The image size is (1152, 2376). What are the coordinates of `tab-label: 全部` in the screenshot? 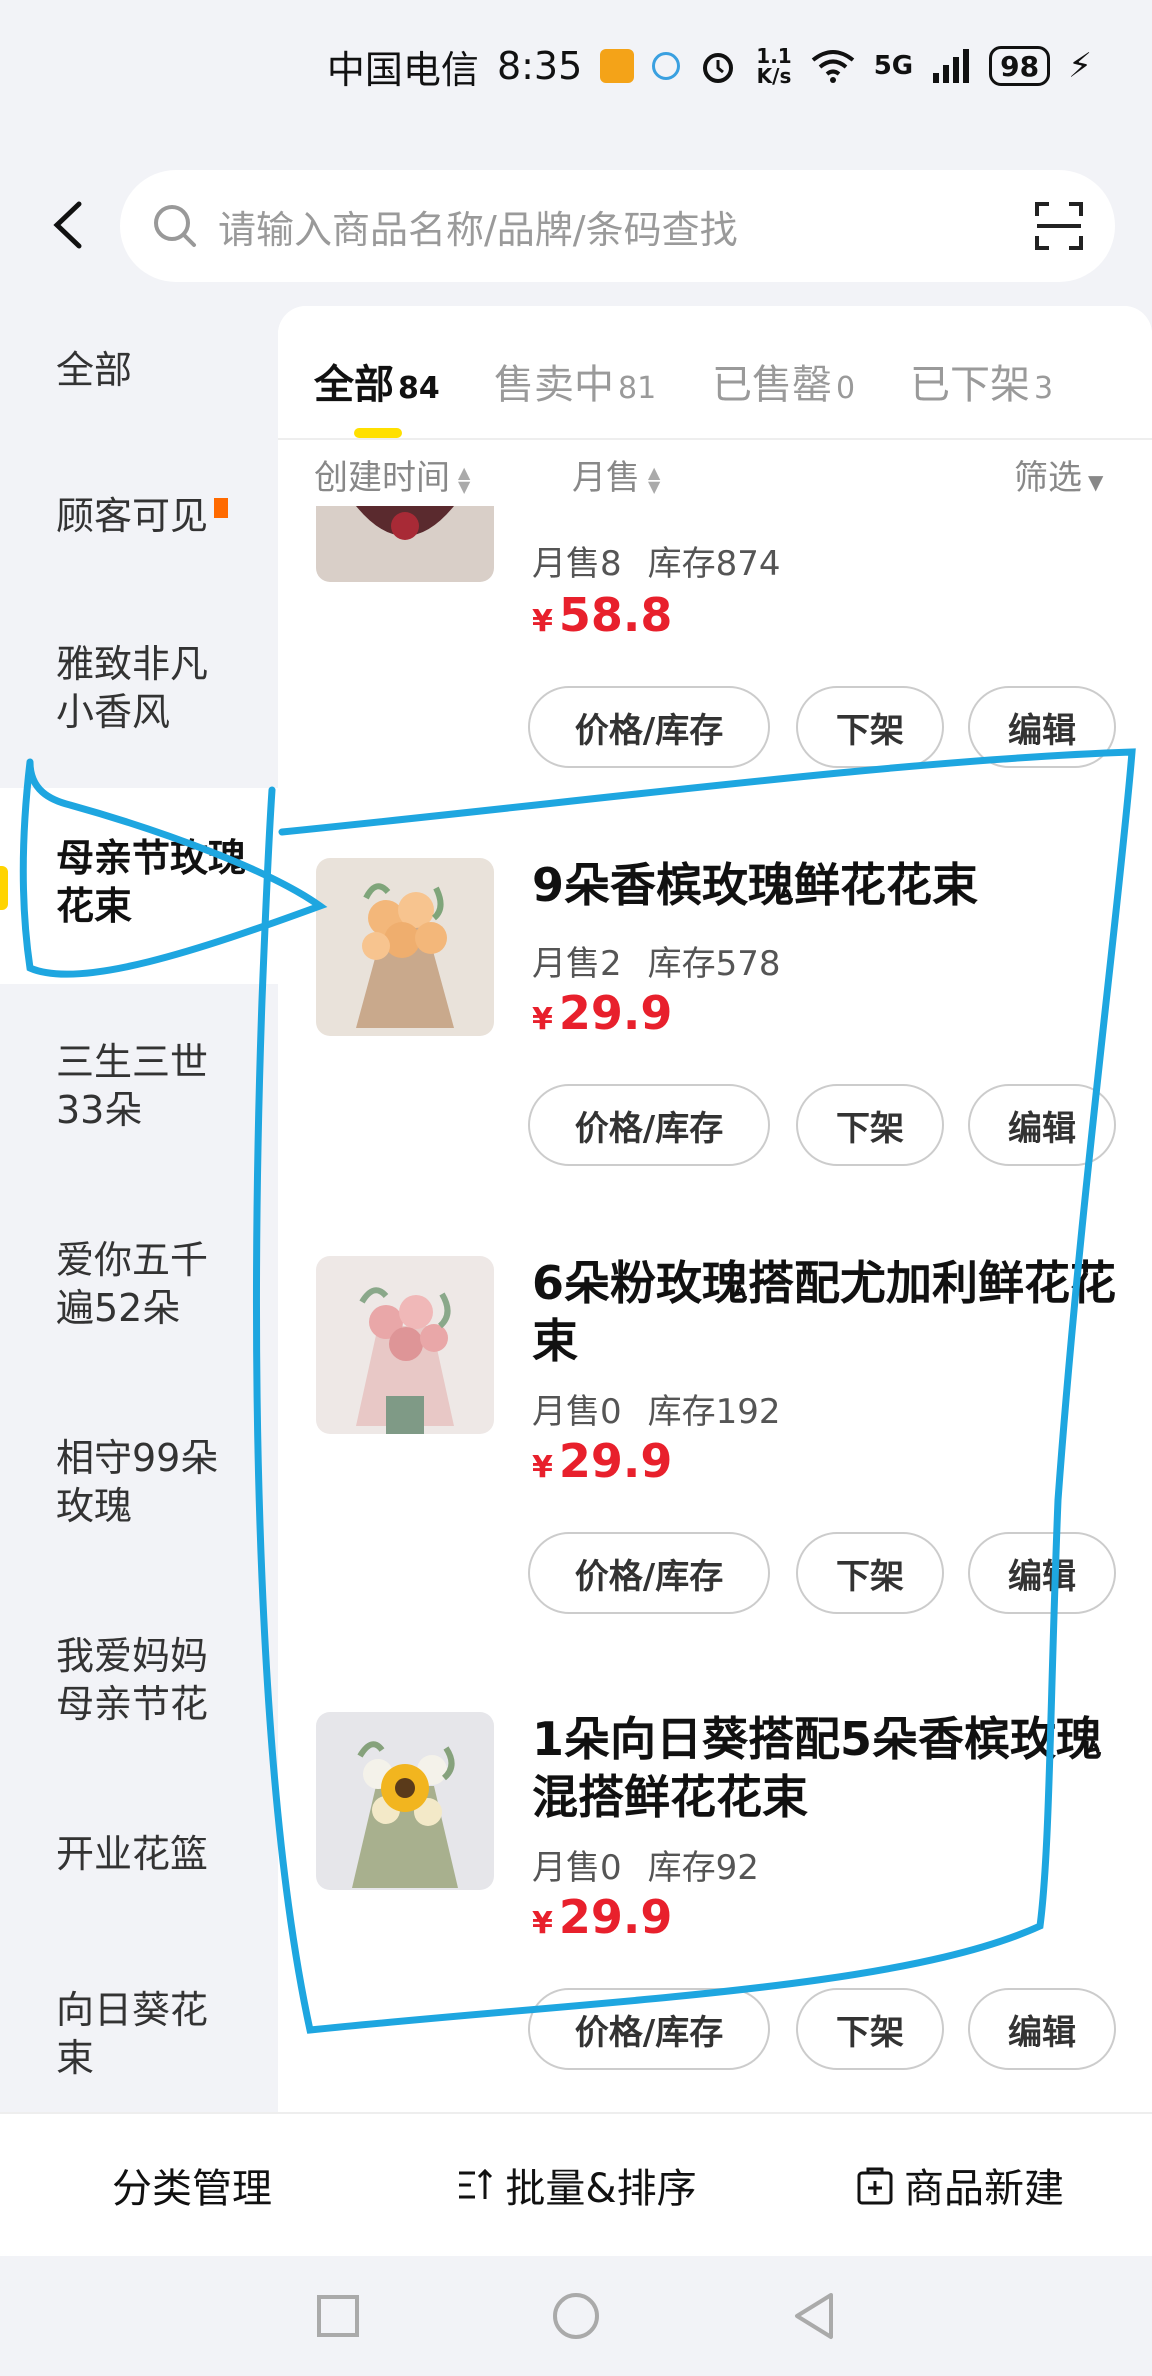 It's located at (354, 385).